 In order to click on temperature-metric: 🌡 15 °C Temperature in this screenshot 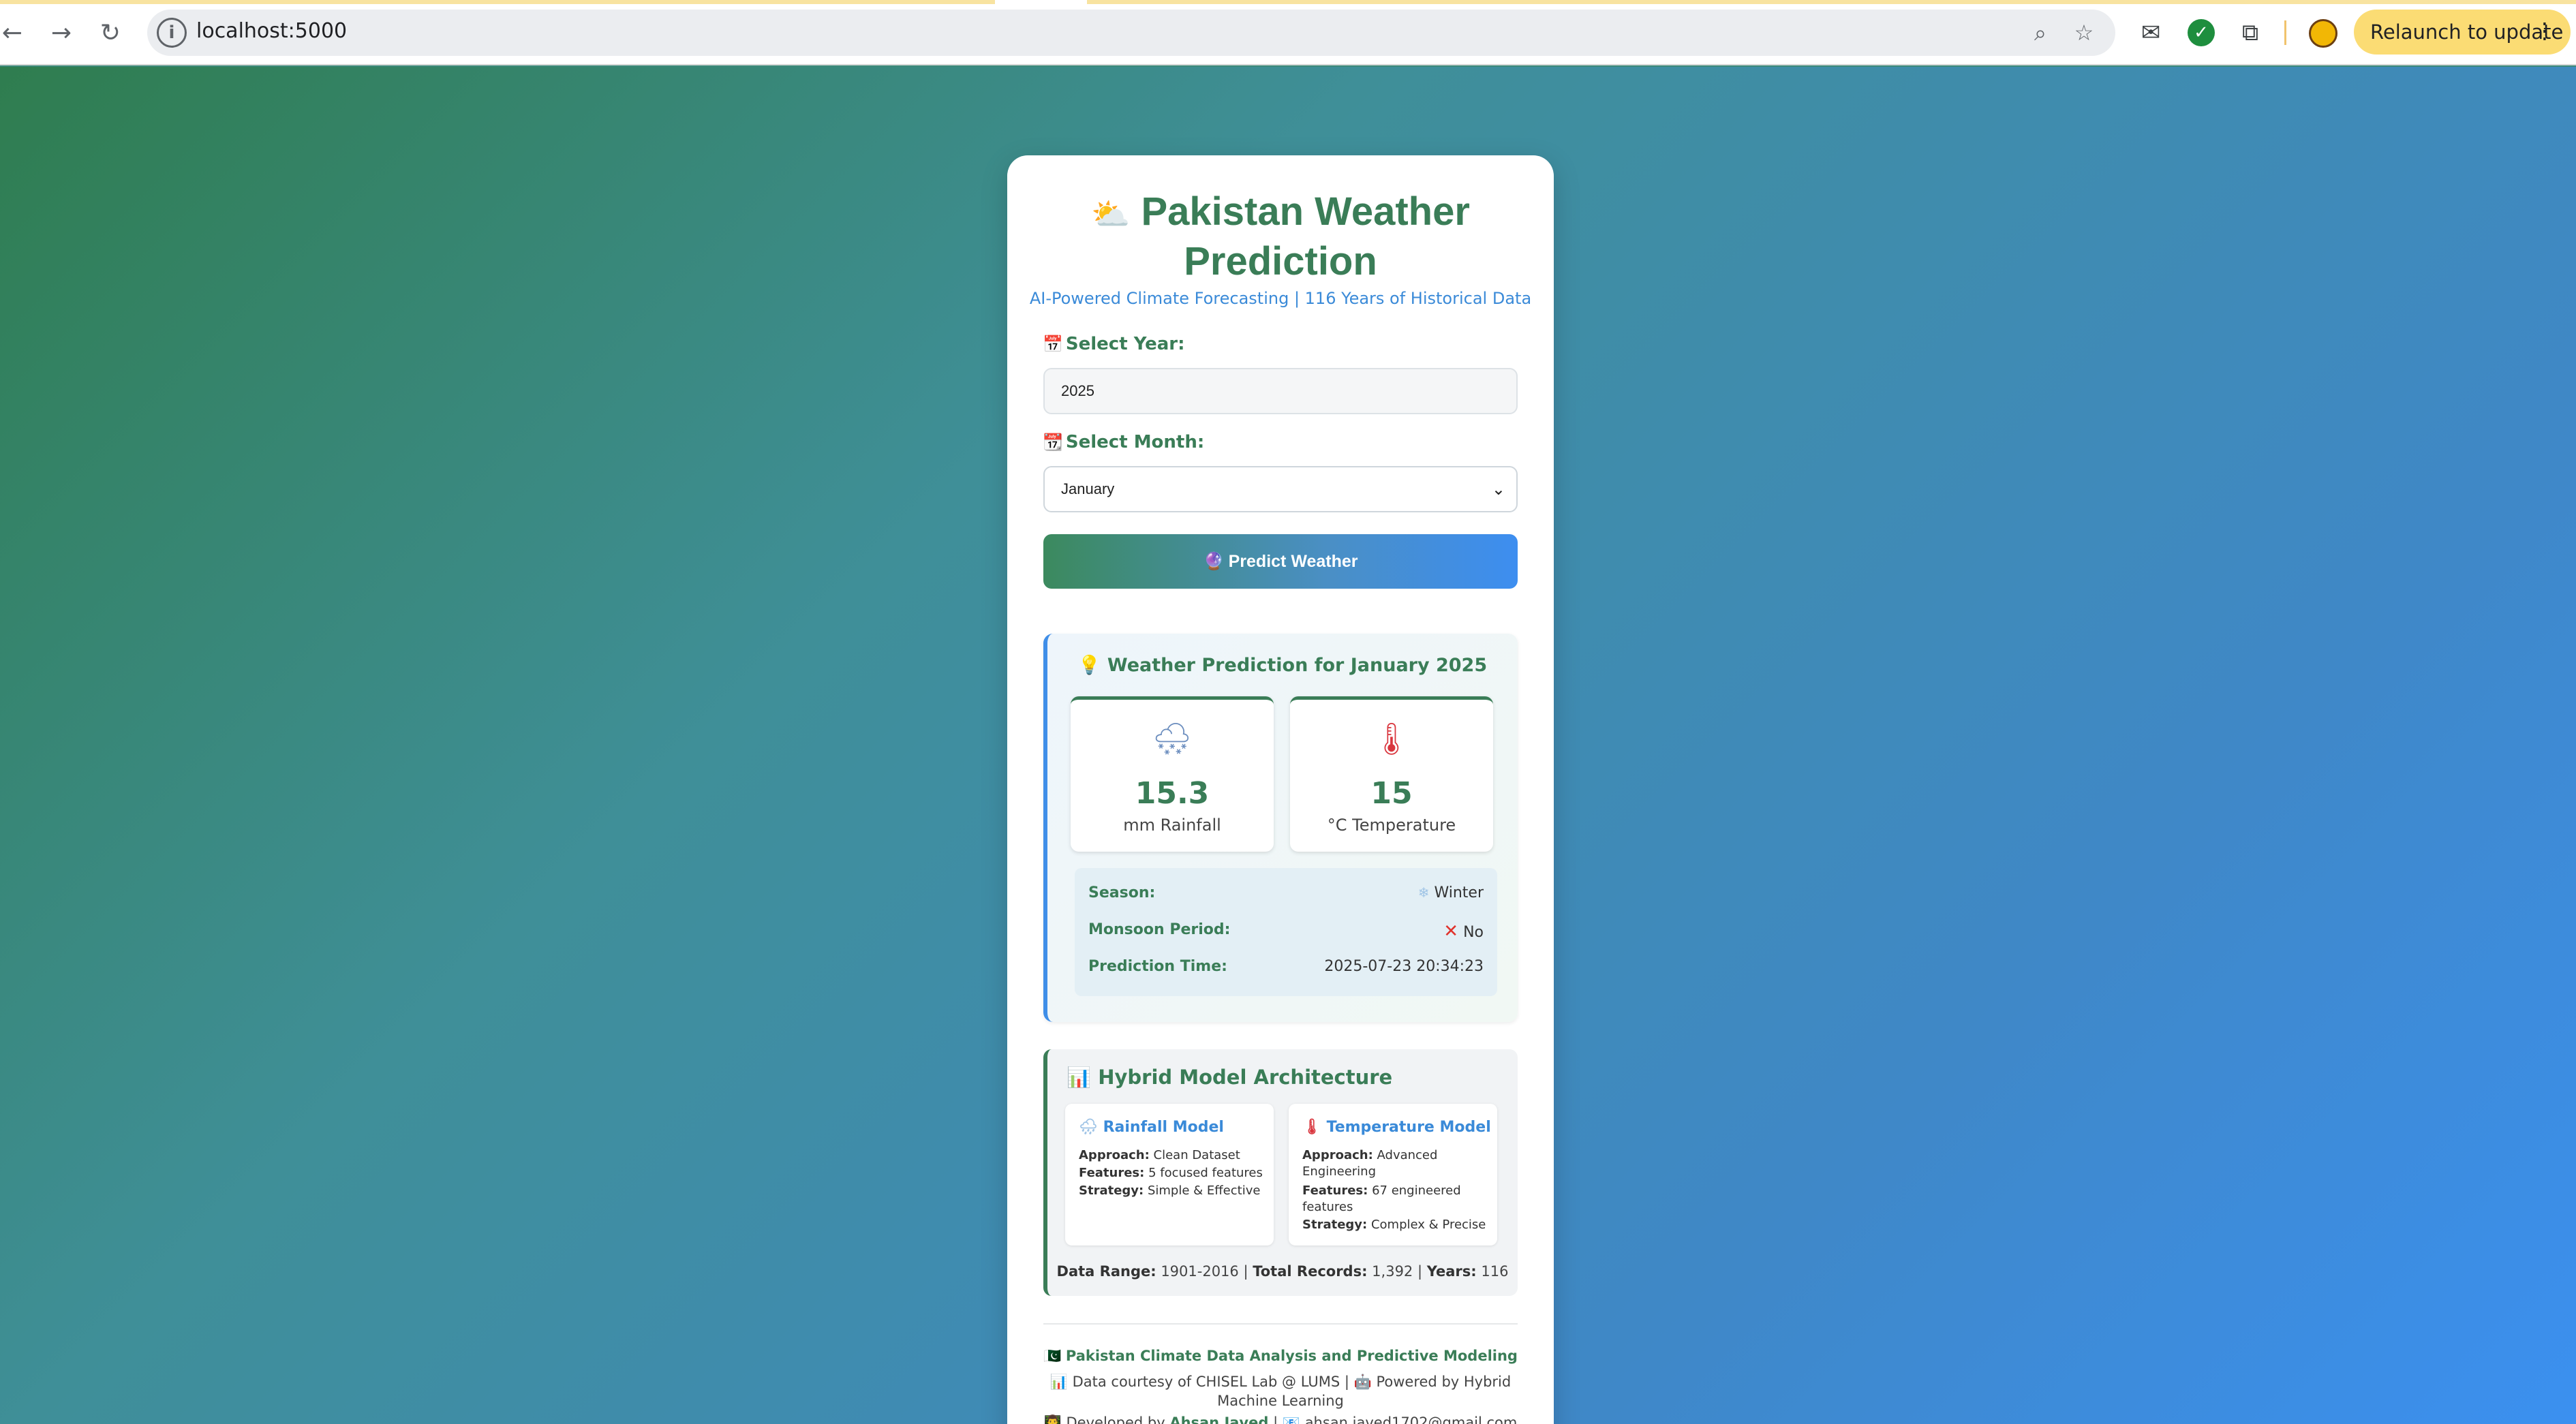, I will do `click(1391, 774)`.